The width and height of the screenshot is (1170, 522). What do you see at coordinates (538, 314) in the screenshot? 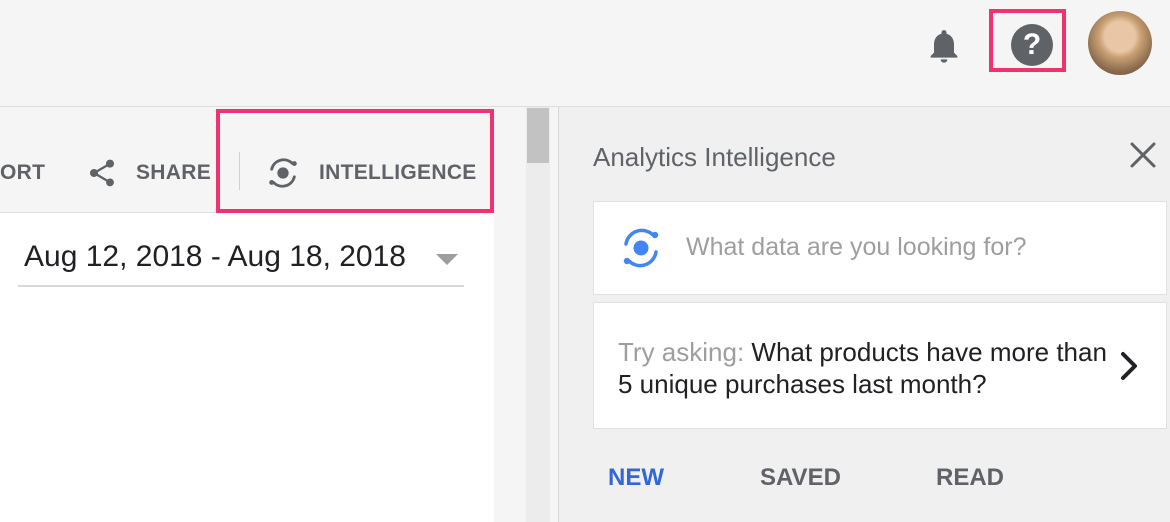
I see `scrollbar-track` at bounding box center [538, 314].